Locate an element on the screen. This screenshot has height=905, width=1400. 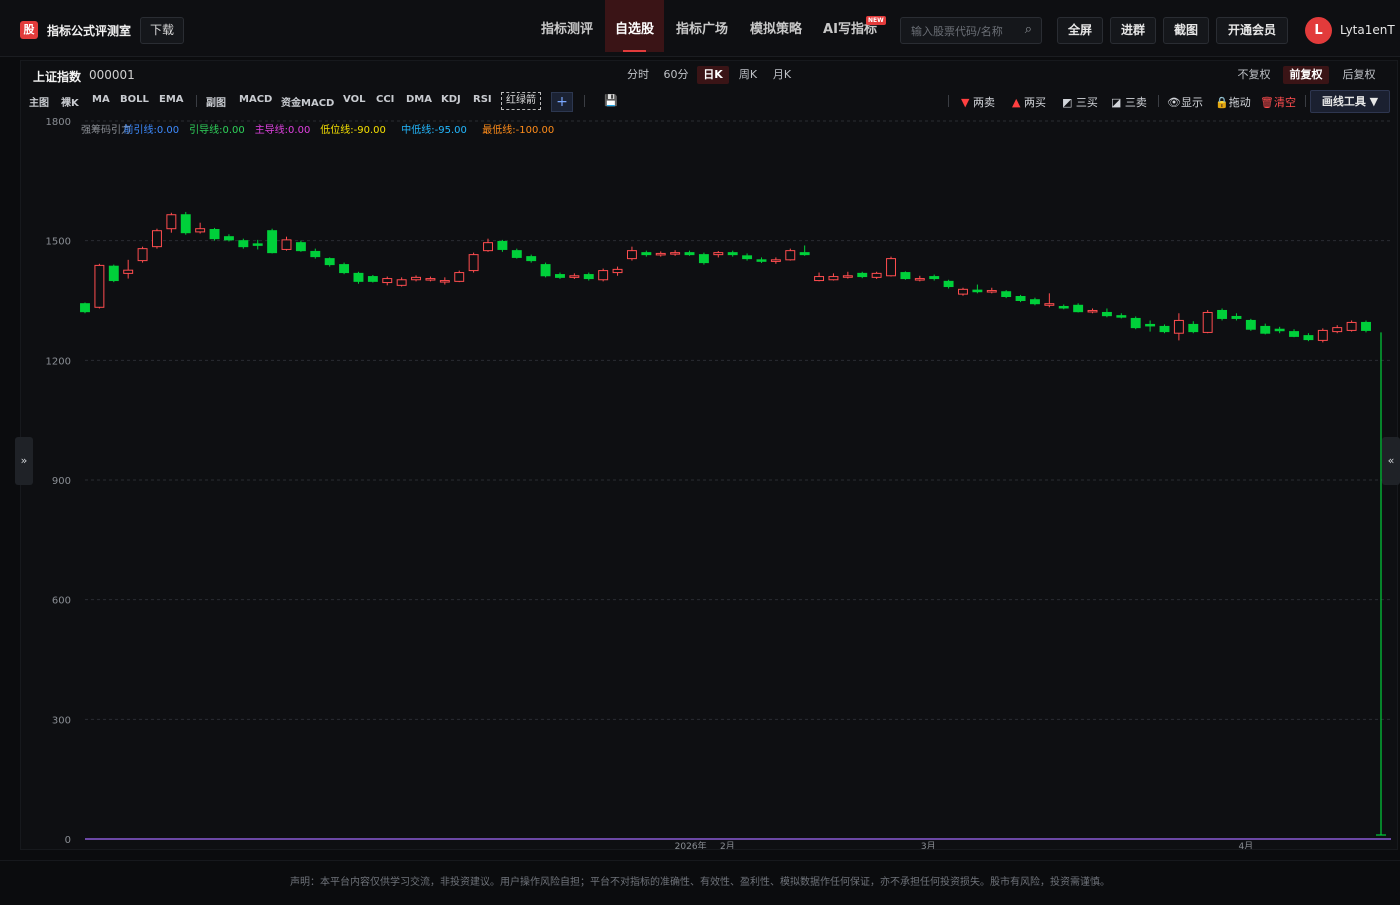
y-tick-label: 1200 is located at coordinates (58, 361).